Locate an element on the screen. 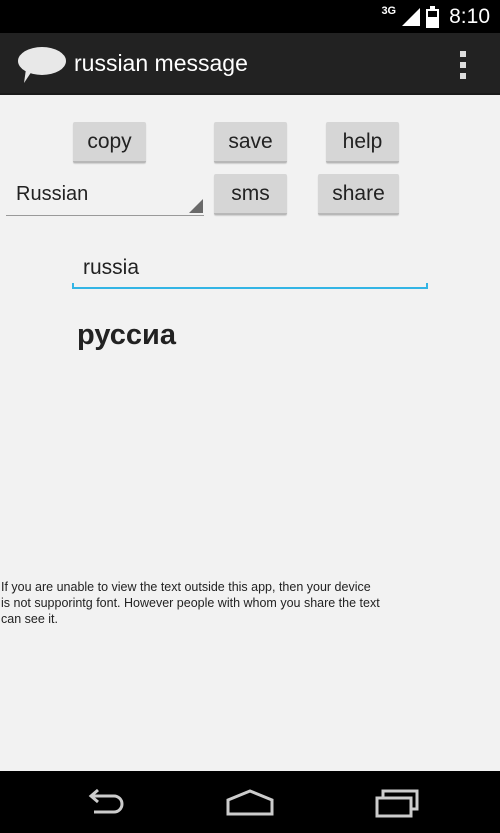 The width and height of the screenshot is (500, 833). battery-icon is located at coordinates (433, 17).